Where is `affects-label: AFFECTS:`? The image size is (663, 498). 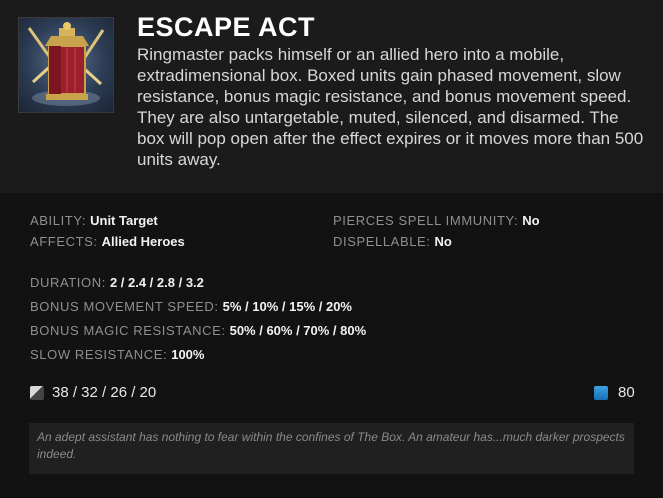
affects-label: AFFECTS: is located at coordinates (64, 241).